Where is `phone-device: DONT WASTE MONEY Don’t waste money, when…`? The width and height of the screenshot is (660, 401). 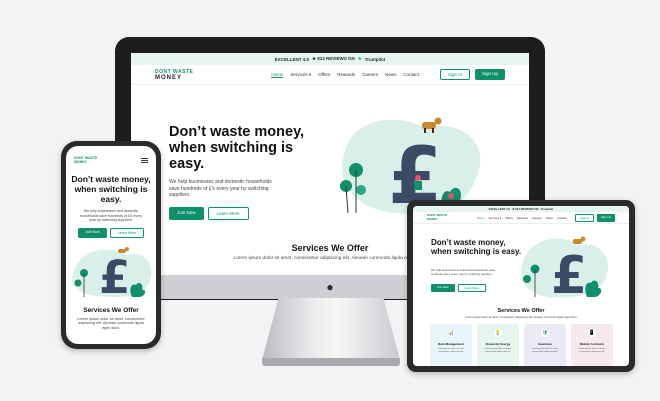
phone-device: DONT WASTE MONEY Don’t waste money, when… is located at coordinates (111, 245).